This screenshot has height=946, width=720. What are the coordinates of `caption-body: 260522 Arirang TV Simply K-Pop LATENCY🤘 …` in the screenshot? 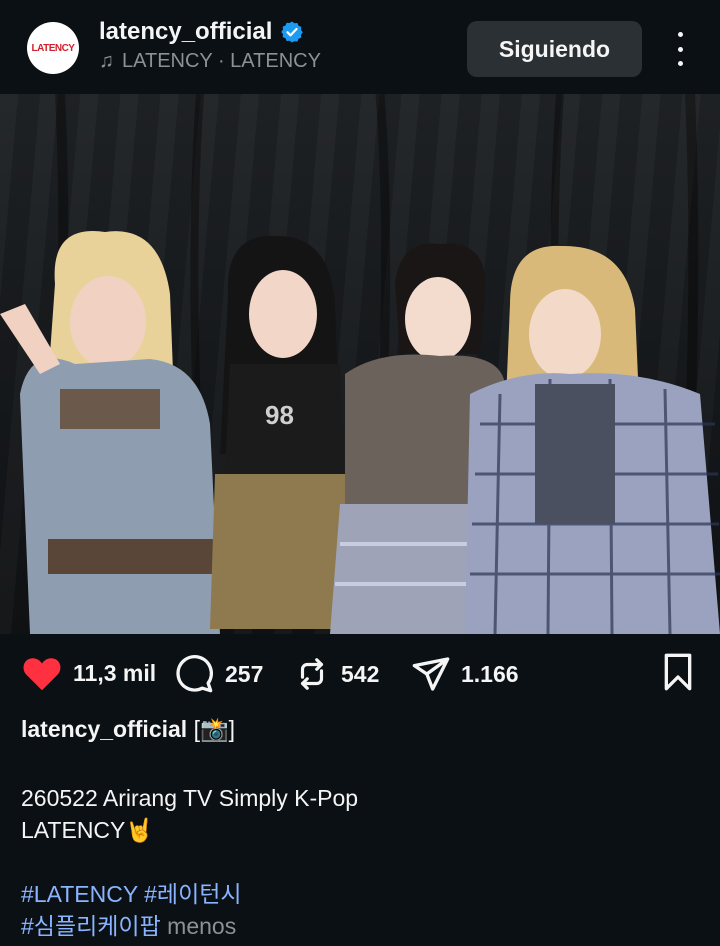 It's located at (189, 862).